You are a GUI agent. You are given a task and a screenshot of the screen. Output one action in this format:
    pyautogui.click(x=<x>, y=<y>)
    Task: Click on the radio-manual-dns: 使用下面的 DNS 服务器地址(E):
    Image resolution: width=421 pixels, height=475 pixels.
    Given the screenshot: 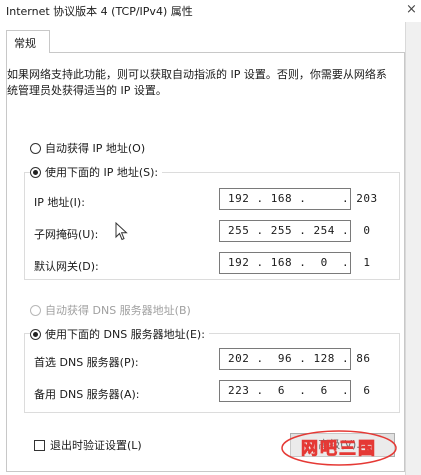 What is the action you would take?
    pyautogui.click(x=119, y=334)
    